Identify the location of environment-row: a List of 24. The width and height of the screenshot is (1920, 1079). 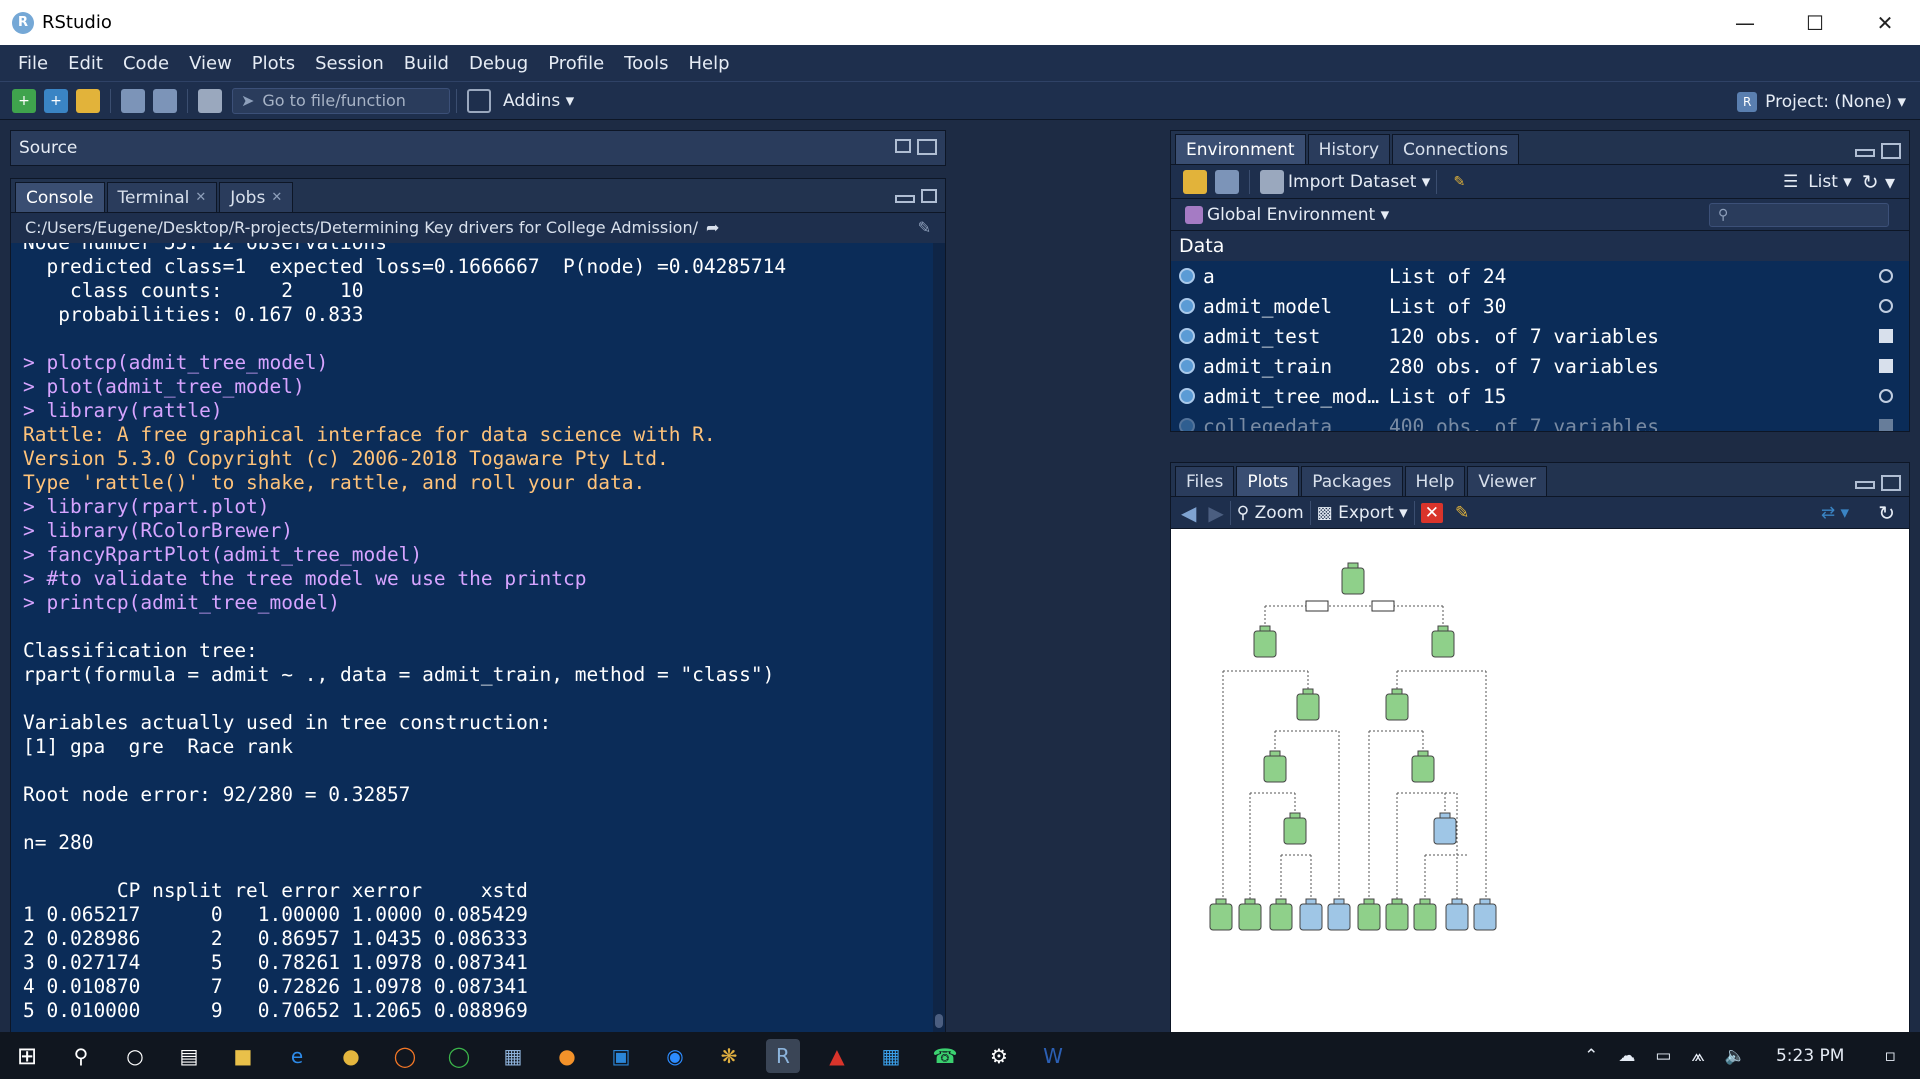
(1540, 276).